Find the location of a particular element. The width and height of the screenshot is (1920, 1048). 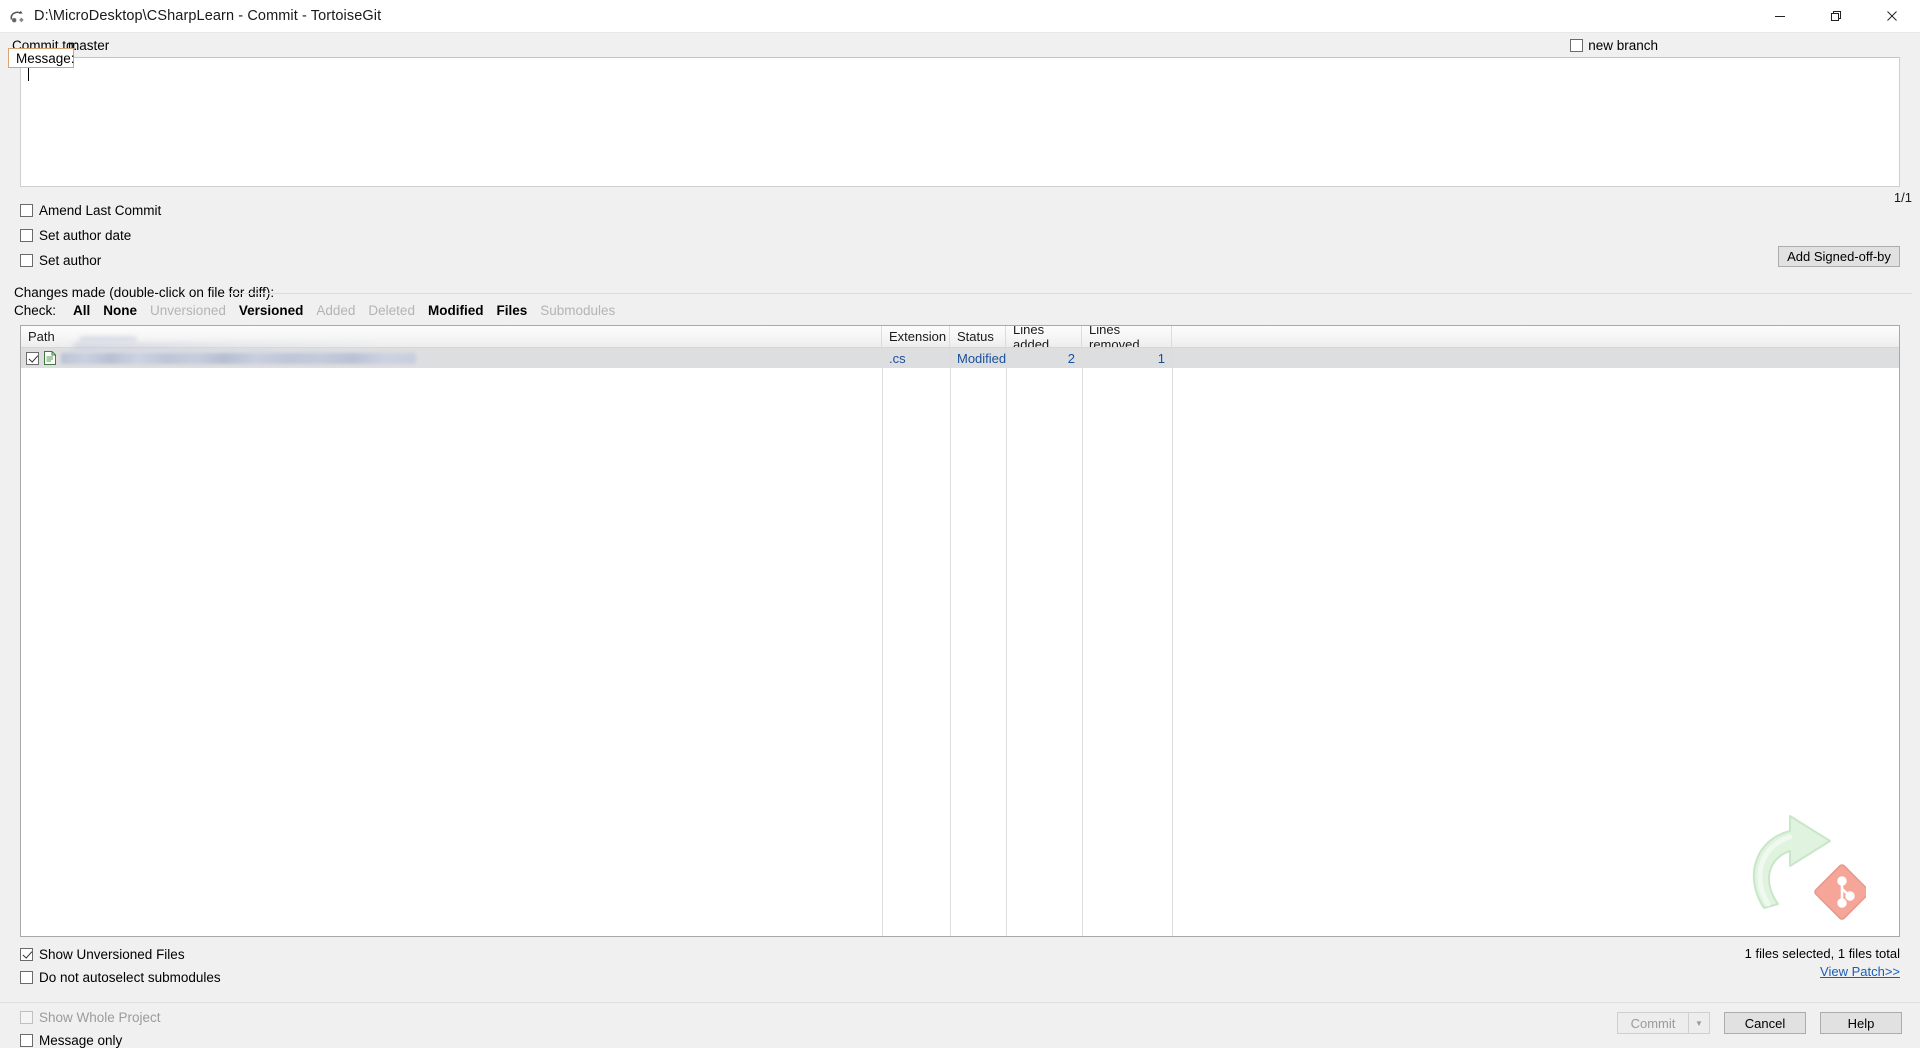

commit-button-text: Commit is located at coordinates (1653, 1023).